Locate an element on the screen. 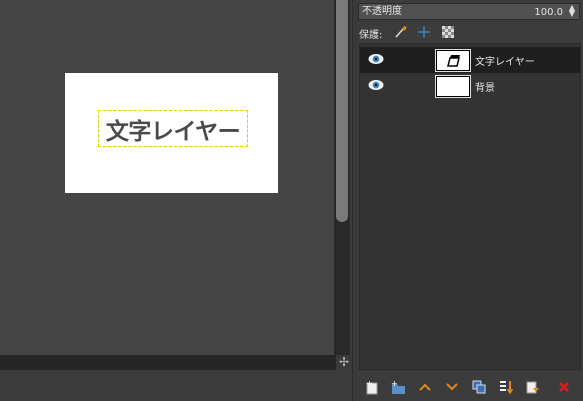 The width and height of the screenshot is (583, 401). vertical-scrollbar is located at coordinates (342, 177).